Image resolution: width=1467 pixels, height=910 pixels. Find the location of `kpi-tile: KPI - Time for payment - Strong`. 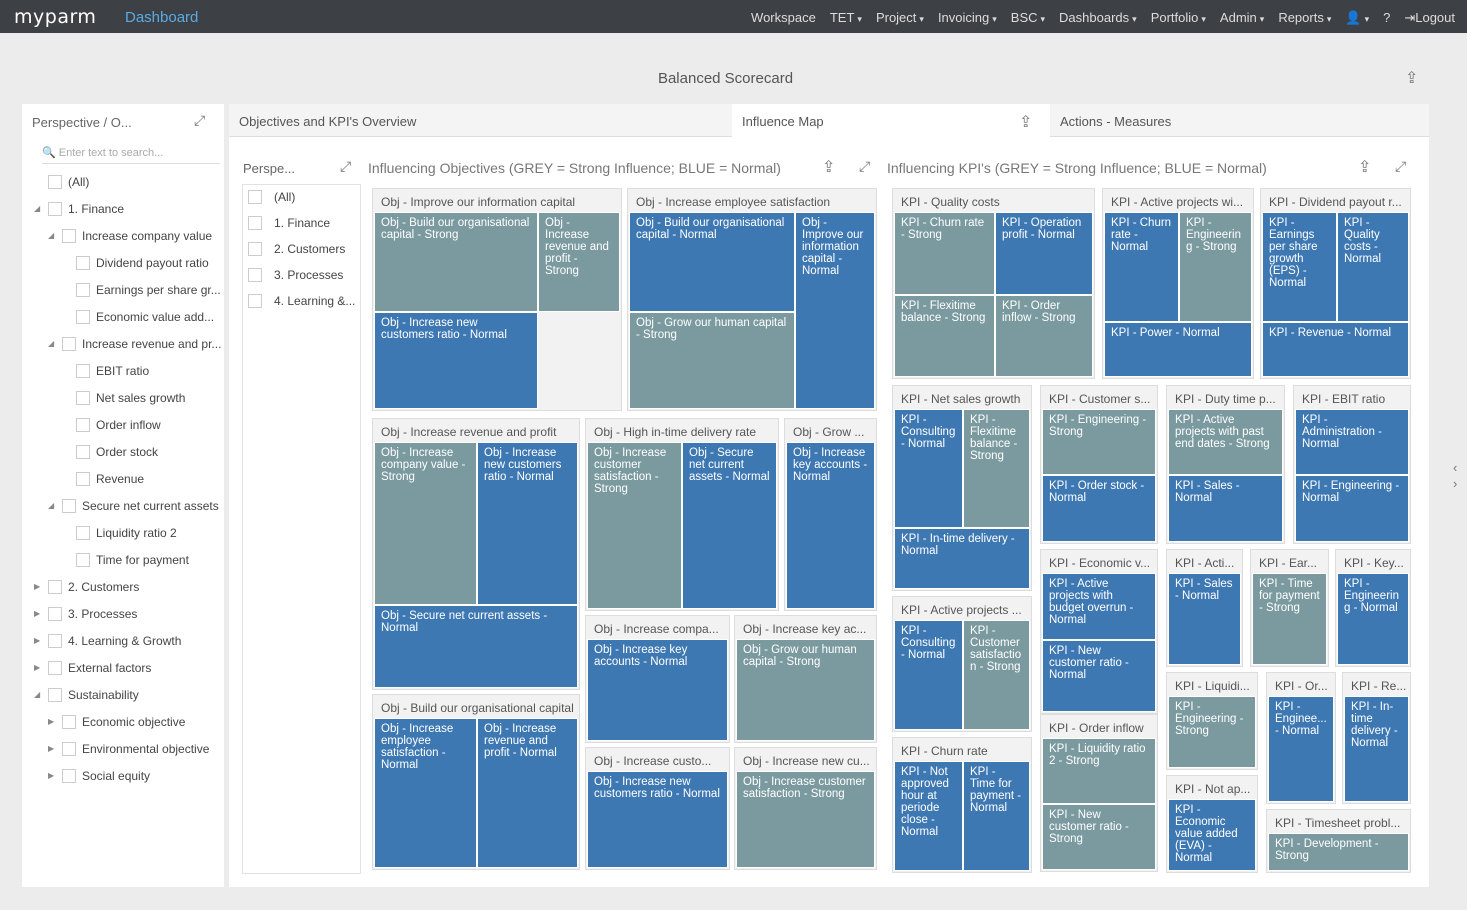

kpi-tile: KPI - Time for payment - Strong is located at coordinates (1289, 619).